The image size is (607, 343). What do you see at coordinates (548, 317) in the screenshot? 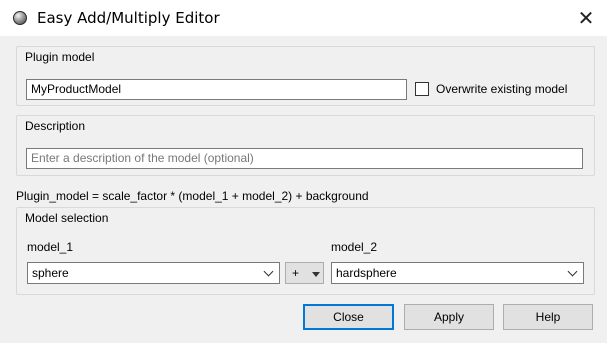
I see `help-button: Help` at bounding box center [548, 317].